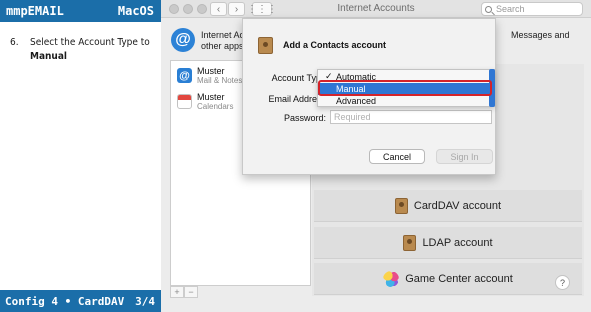 The width and height of the screenshot is (591, 312). Describe the element at coordinates (488, 9) in the screenshot. I see `search-icon` at that location.